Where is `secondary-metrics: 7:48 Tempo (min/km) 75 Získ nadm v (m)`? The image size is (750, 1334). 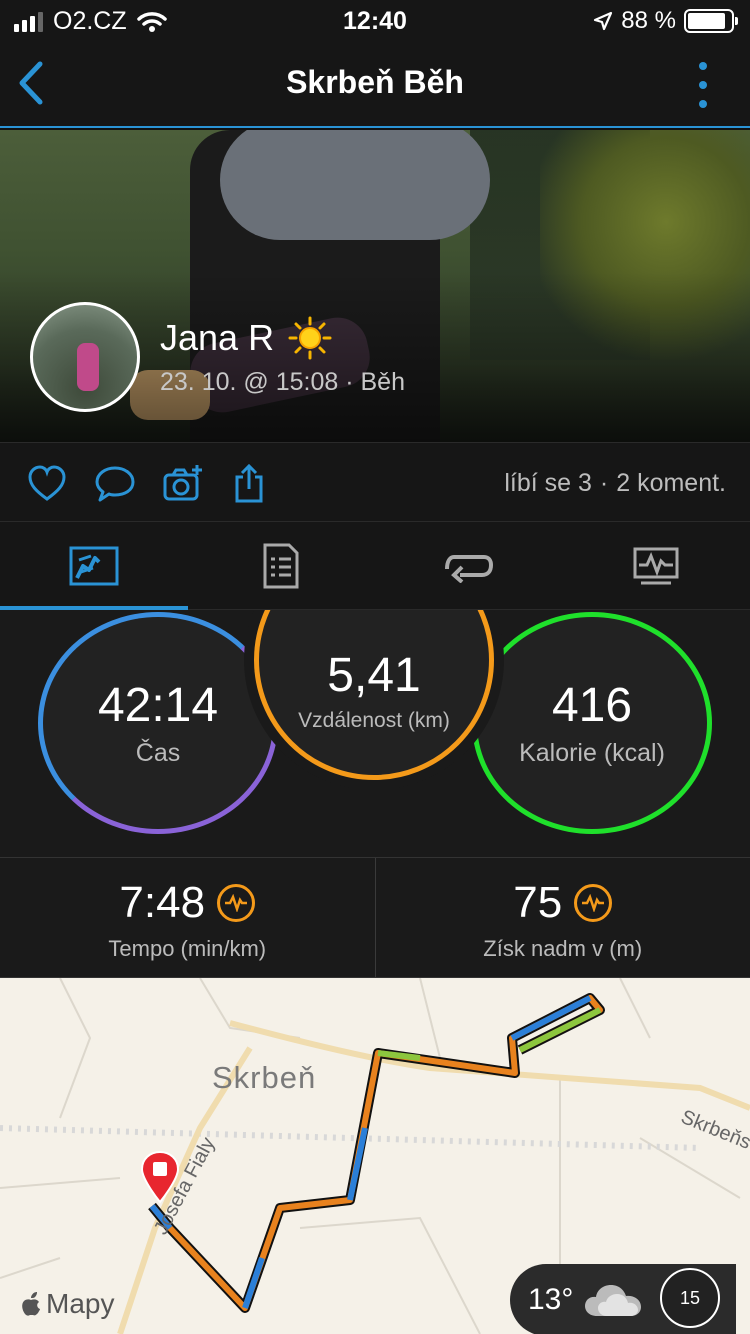 secondary-metrics: 7:48 Tempo (min/km) 75 Získ nadm v (m) is located at coordinates (375, 918).